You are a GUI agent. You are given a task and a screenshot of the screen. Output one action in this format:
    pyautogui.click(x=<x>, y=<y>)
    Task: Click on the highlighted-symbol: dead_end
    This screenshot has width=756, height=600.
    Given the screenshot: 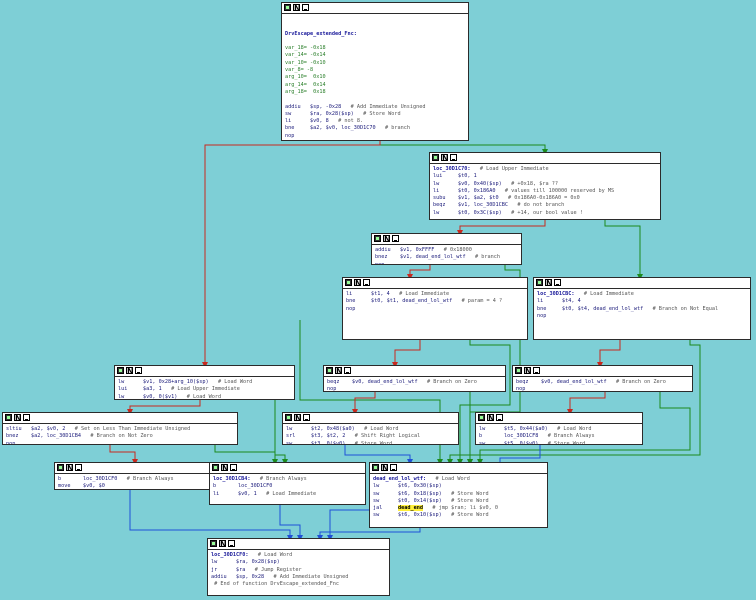 What is the action you would take?
    pyautogui.click(x=410, y=508)
    